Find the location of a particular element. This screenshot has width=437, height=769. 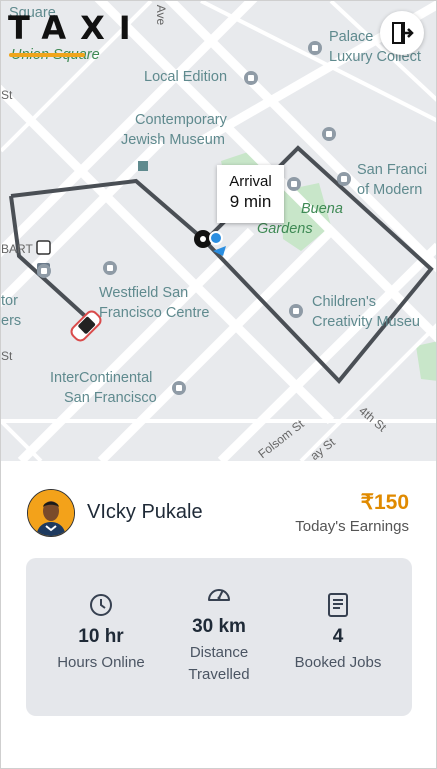

shopping-icon is located at coordinates (110, 268).